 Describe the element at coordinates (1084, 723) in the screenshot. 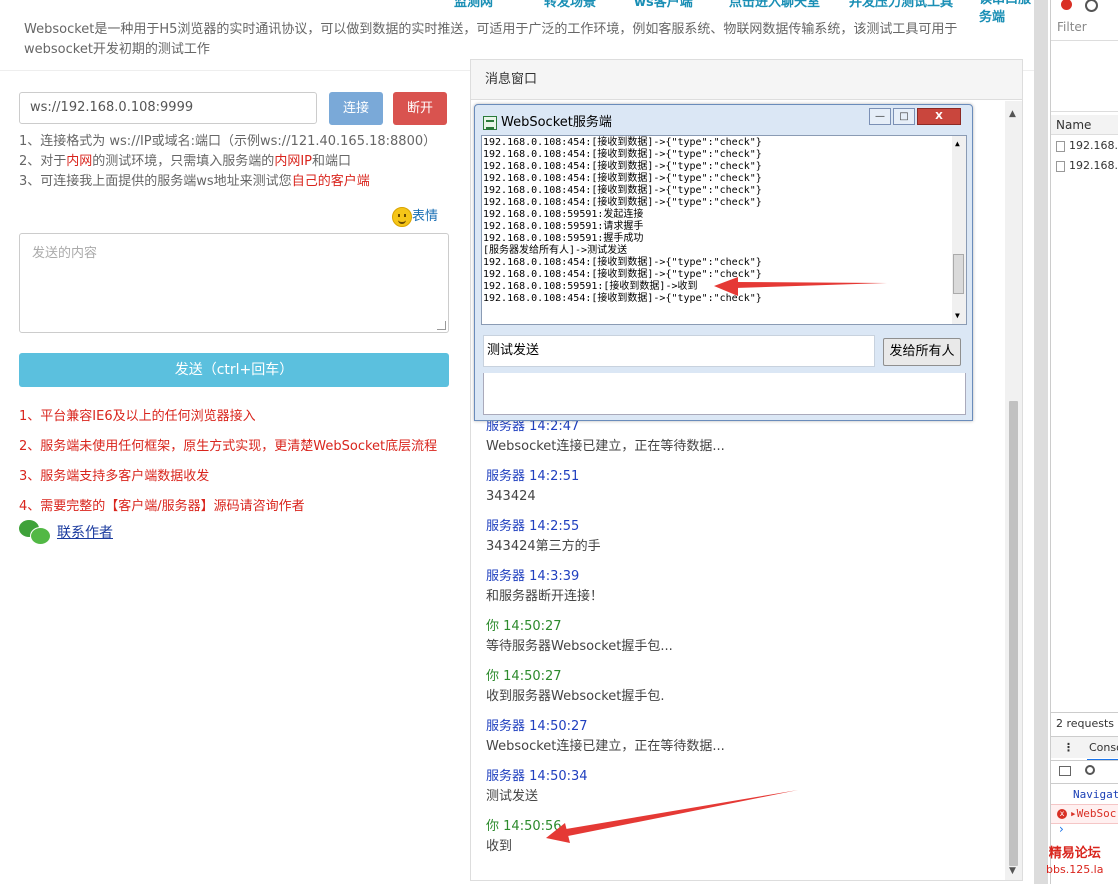

I see `request-count: 2 requests` at that location.